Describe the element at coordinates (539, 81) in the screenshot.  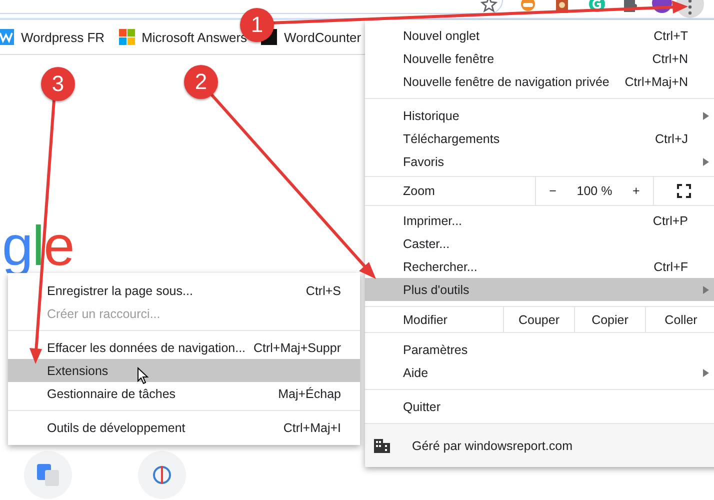
I see `menu-item: Nouvelle fenêtre de navigation privée Ctrl+Maj+N` at that location.